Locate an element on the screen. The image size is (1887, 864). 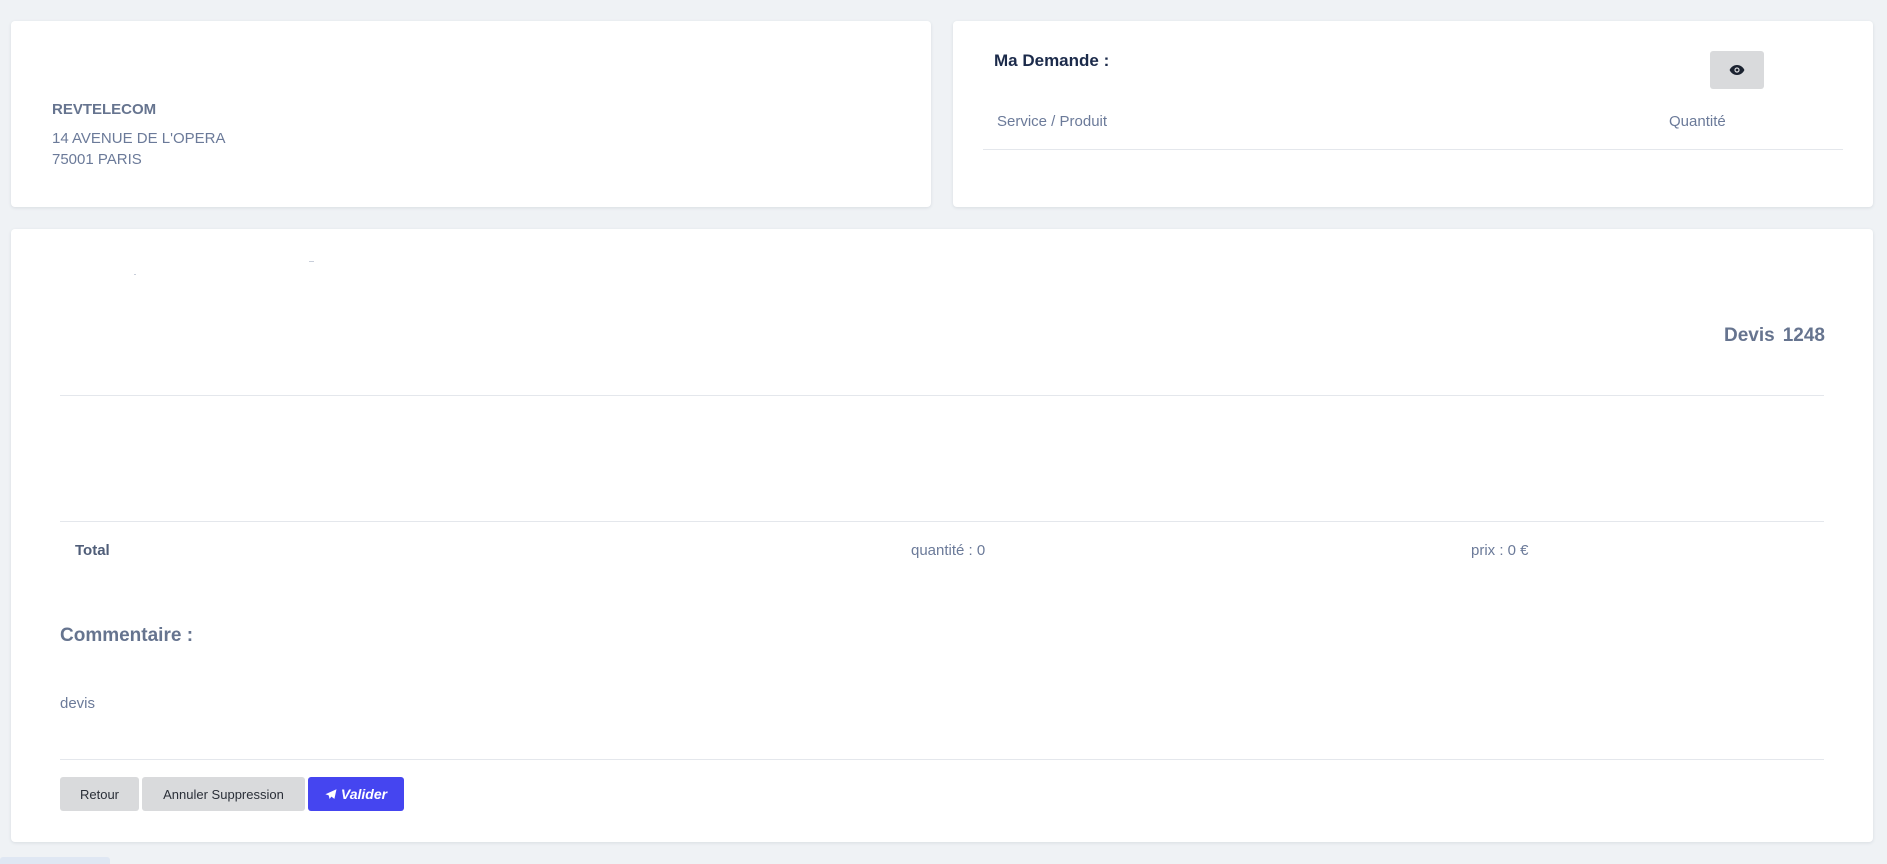
total-label: Total is located at coordinates (92, 550).